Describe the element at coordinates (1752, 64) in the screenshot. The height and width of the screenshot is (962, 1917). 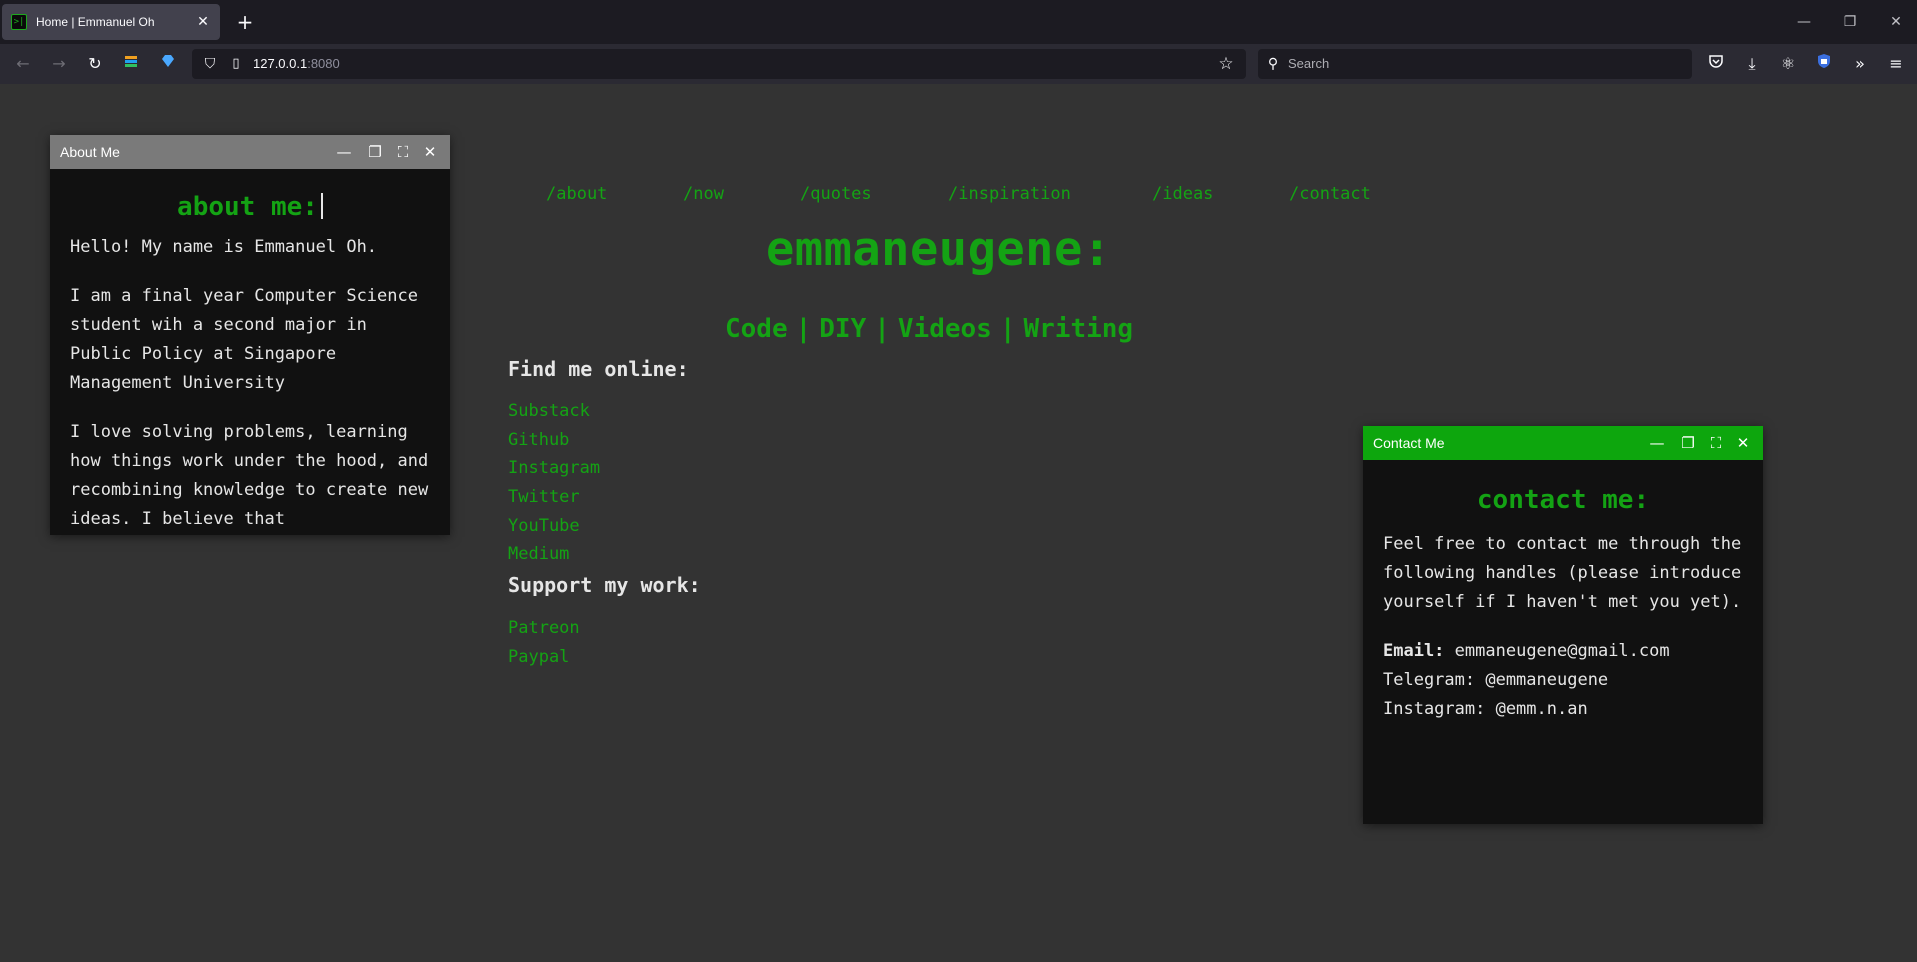
I see `download-icon: ⤓` at that location.